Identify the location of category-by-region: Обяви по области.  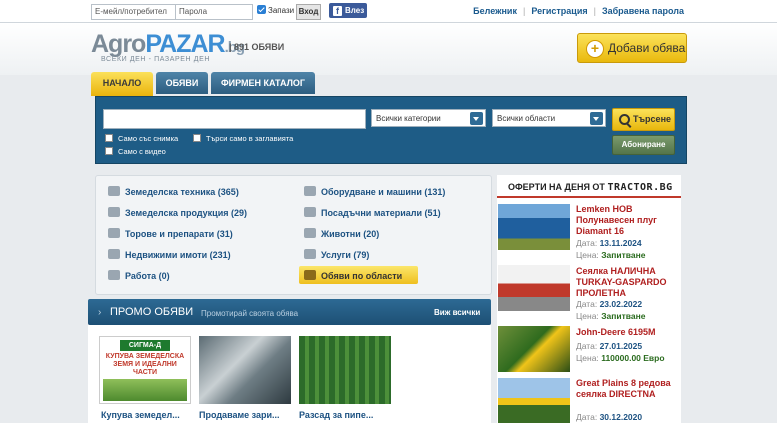
(353, 275).